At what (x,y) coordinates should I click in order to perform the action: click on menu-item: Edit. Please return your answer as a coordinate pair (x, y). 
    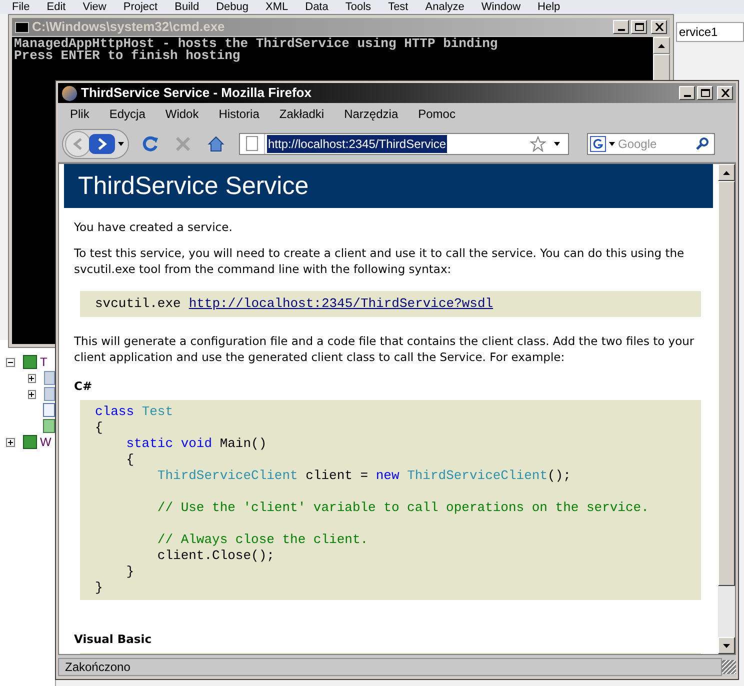
    Looking at the image, I should click on (56, 8).